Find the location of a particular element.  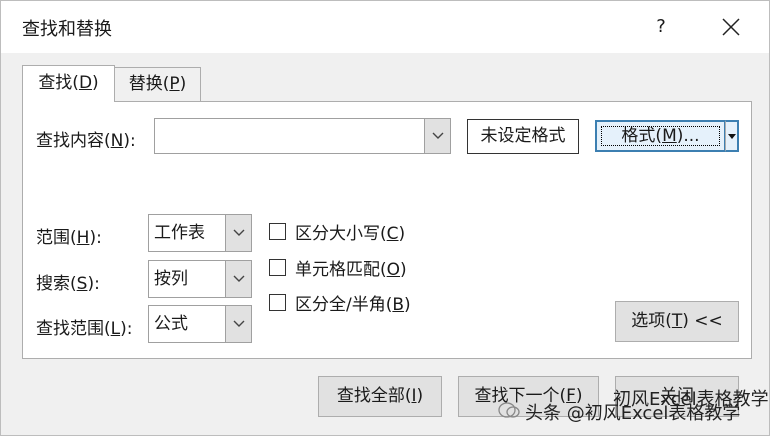

match-case-label: 区分大小写(C) is located at coordinates (350, 234).